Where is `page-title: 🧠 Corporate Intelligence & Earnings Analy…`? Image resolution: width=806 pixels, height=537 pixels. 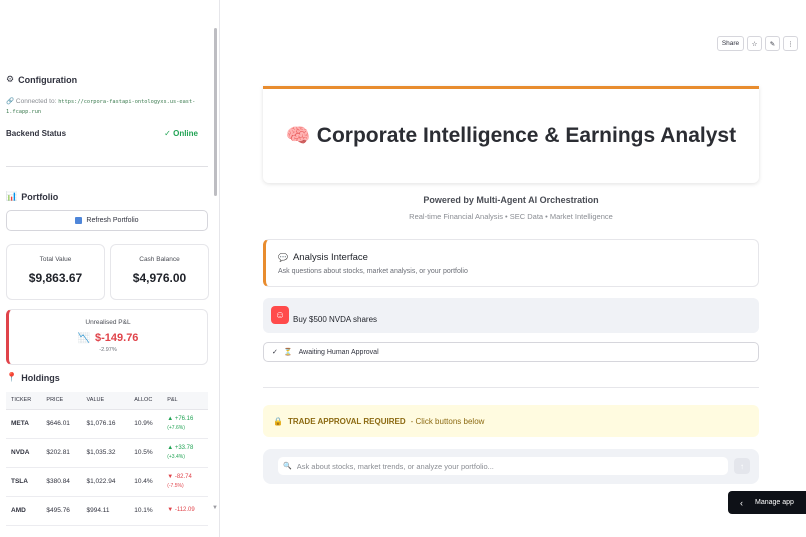 page-title: 🧠 Corporate Intelligence & Earnings Analy… is located at coordinates (511, 136).